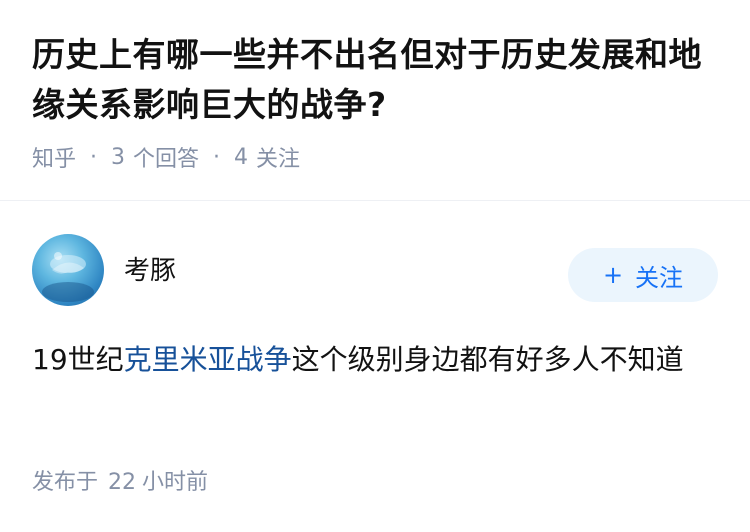  I want to click on posted-value: 22, so click(122, 482).